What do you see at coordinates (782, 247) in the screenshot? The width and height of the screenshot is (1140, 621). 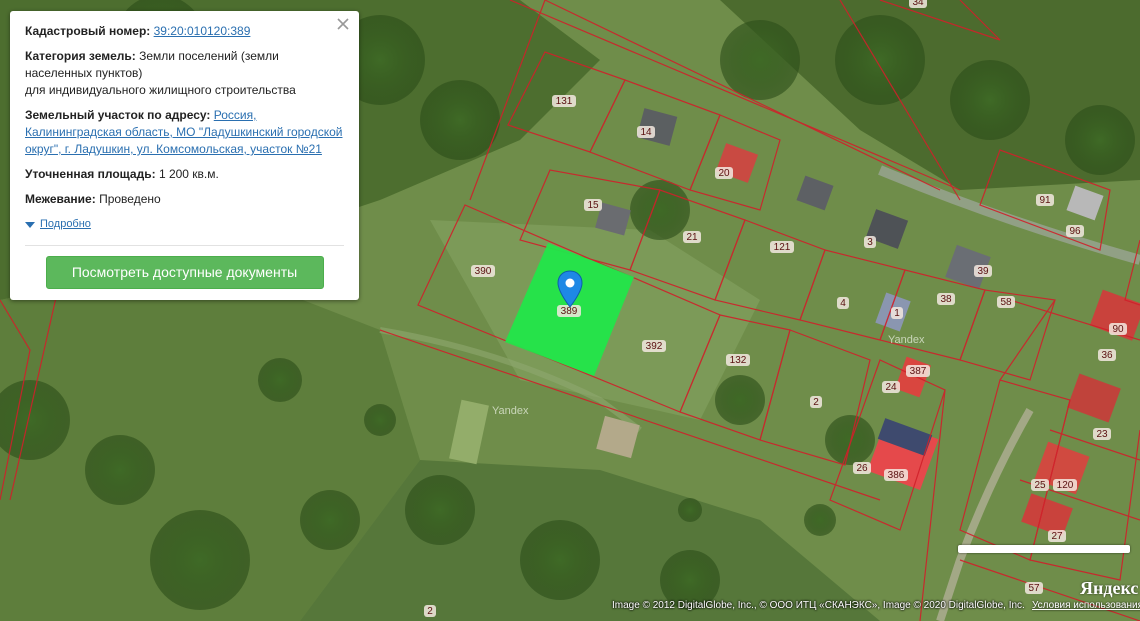 I see `parcel-label: 121` at bounding box center [782, 247].